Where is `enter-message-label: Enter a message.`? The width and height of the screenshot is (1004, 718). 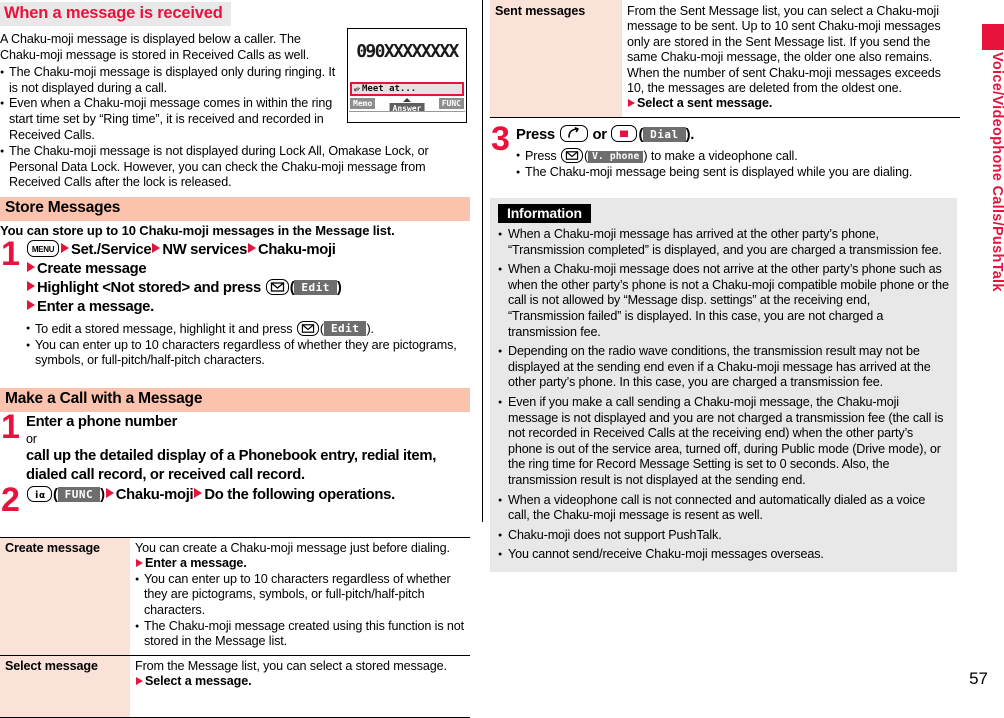 enter-message-label: Enter a message. is located at coordinates (95, 307).